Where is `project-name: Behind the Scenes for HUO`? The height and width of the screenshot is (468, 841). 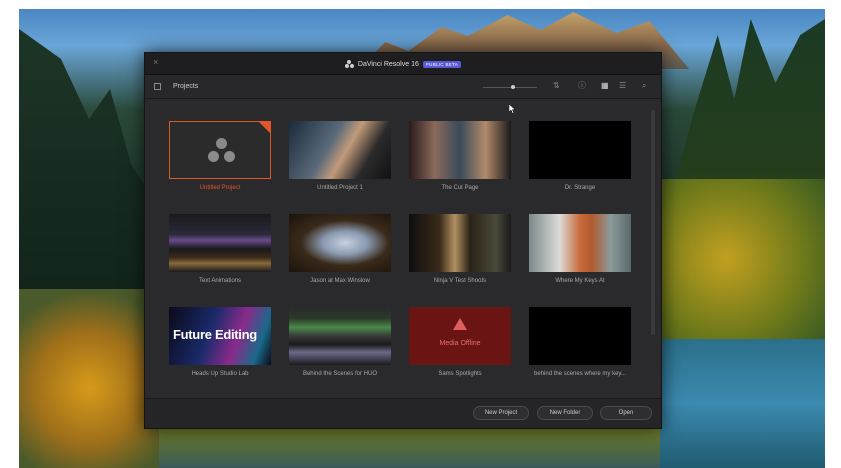
project-name: Behind the Scenes for HUO is located at coordinates (340, 374).